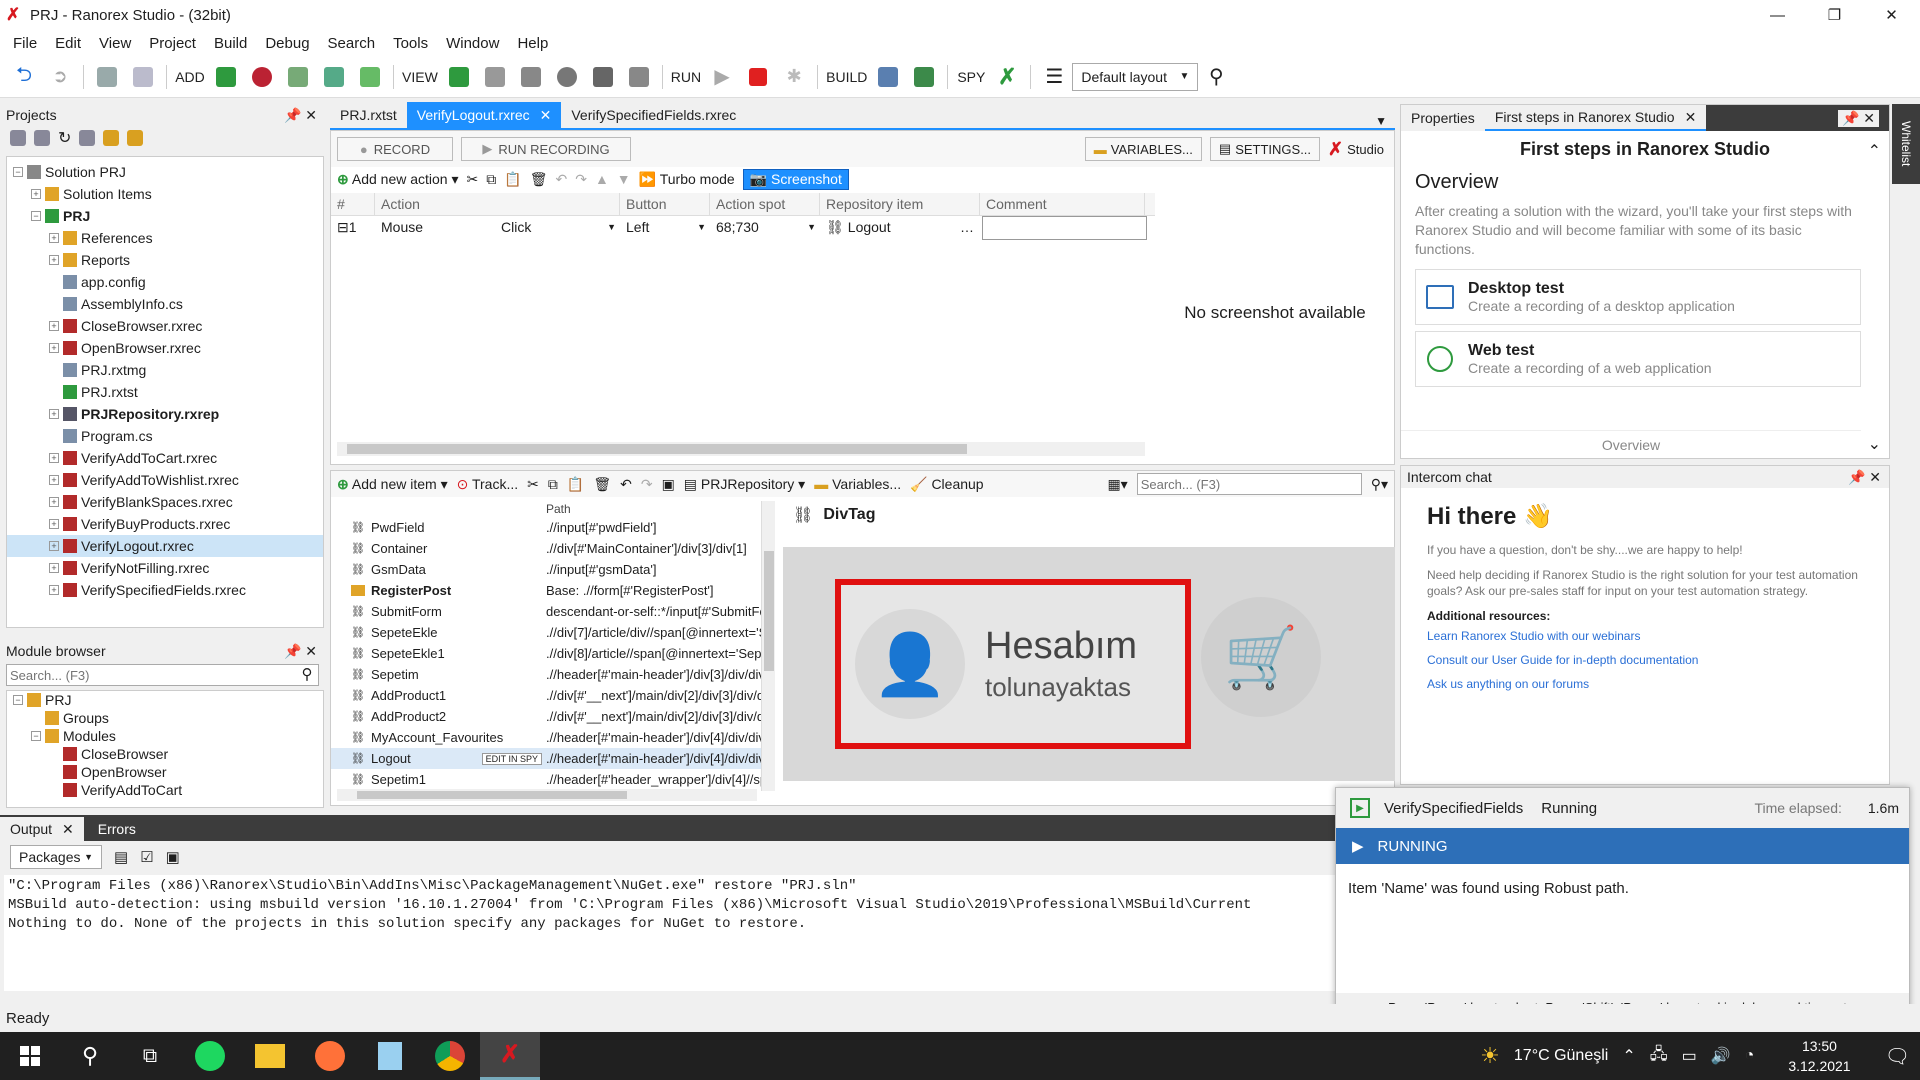 The width and height of the screenshot is (1920, 1080). What do you see at coordinates (511, 758) in the screenshot?
I see `edit-in-spy-button: EDIT IN SPY` at bounding box center [511, 758].